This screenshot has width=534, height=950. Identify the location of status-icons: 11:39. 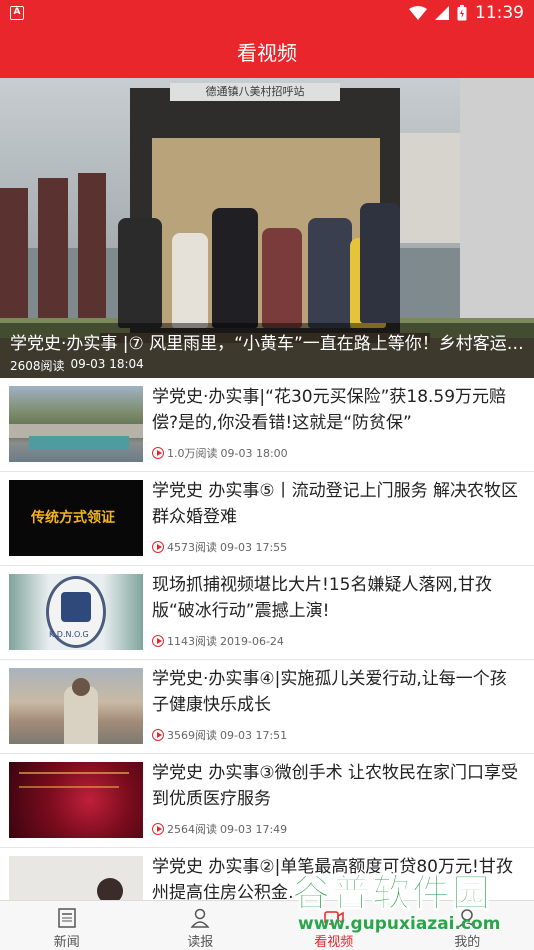
(466, 13).